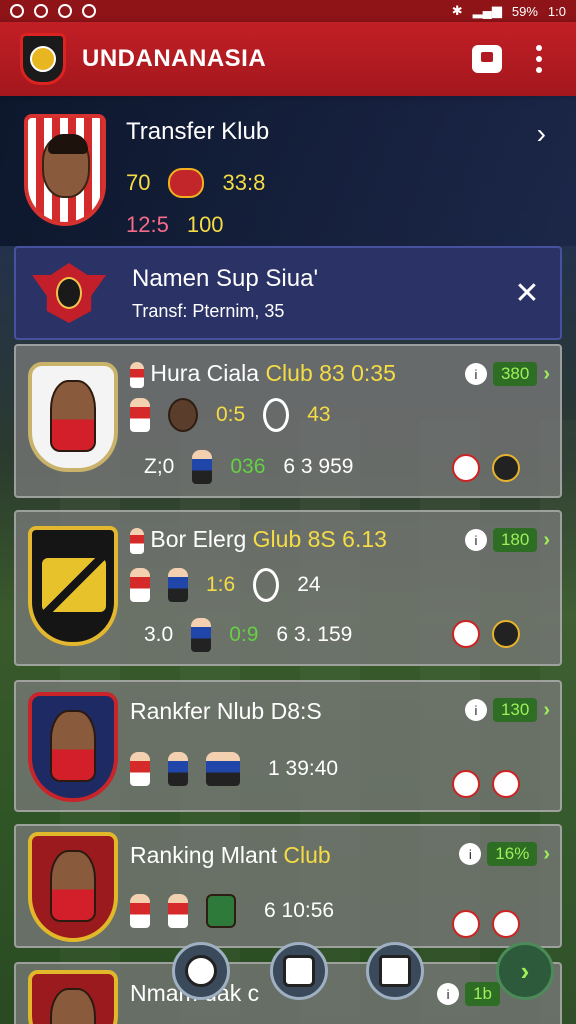 This screenshot has width=576, height=1024. What do you see at coordinates (17, 11) in the screenshot?
I see `notification-icon` at bounding box center [17, 11].